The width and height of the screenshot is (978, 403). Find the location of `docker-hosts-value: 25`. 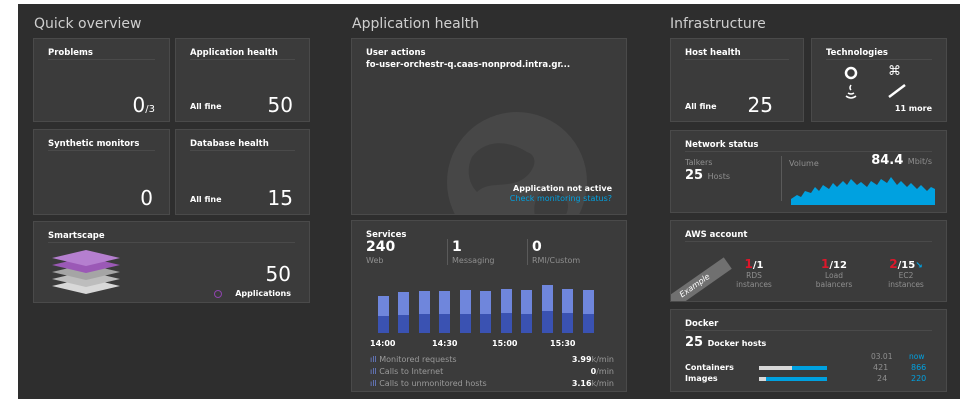

docker-hosts-value: 25 is located at coordinates (694, 342).